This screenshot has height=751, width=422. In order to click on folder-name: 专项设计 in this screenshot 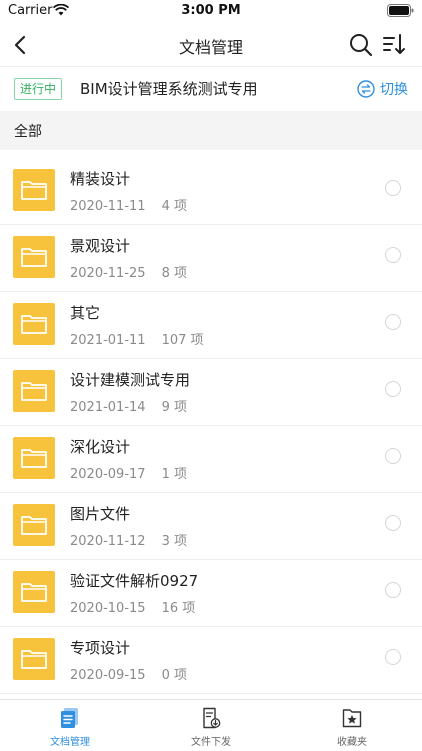, I will do `click(100, 648)`.